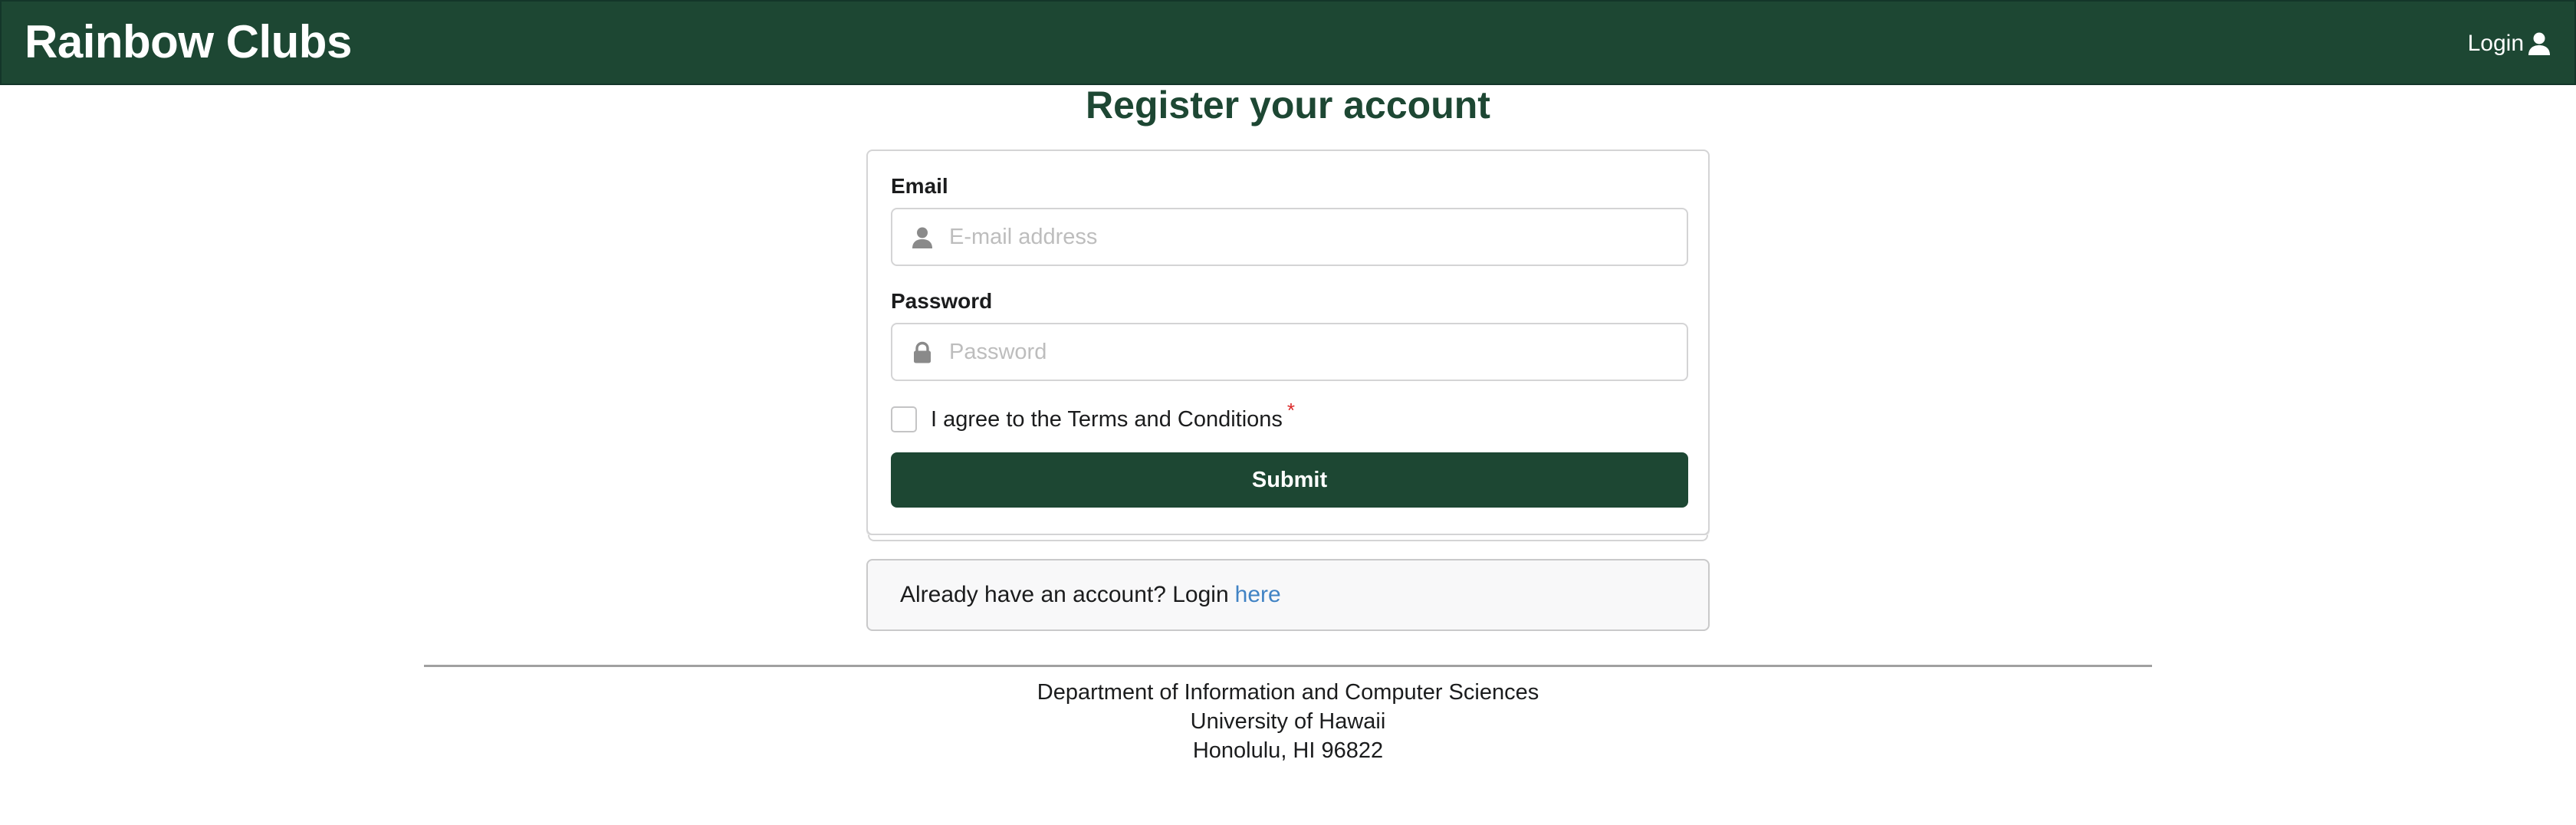 This screenshot has height=825, width=2576. Describe the element at coordinates (1288, 750) in the screenshot. I see `footer-address: Honolulu, HI 96822` at that location.